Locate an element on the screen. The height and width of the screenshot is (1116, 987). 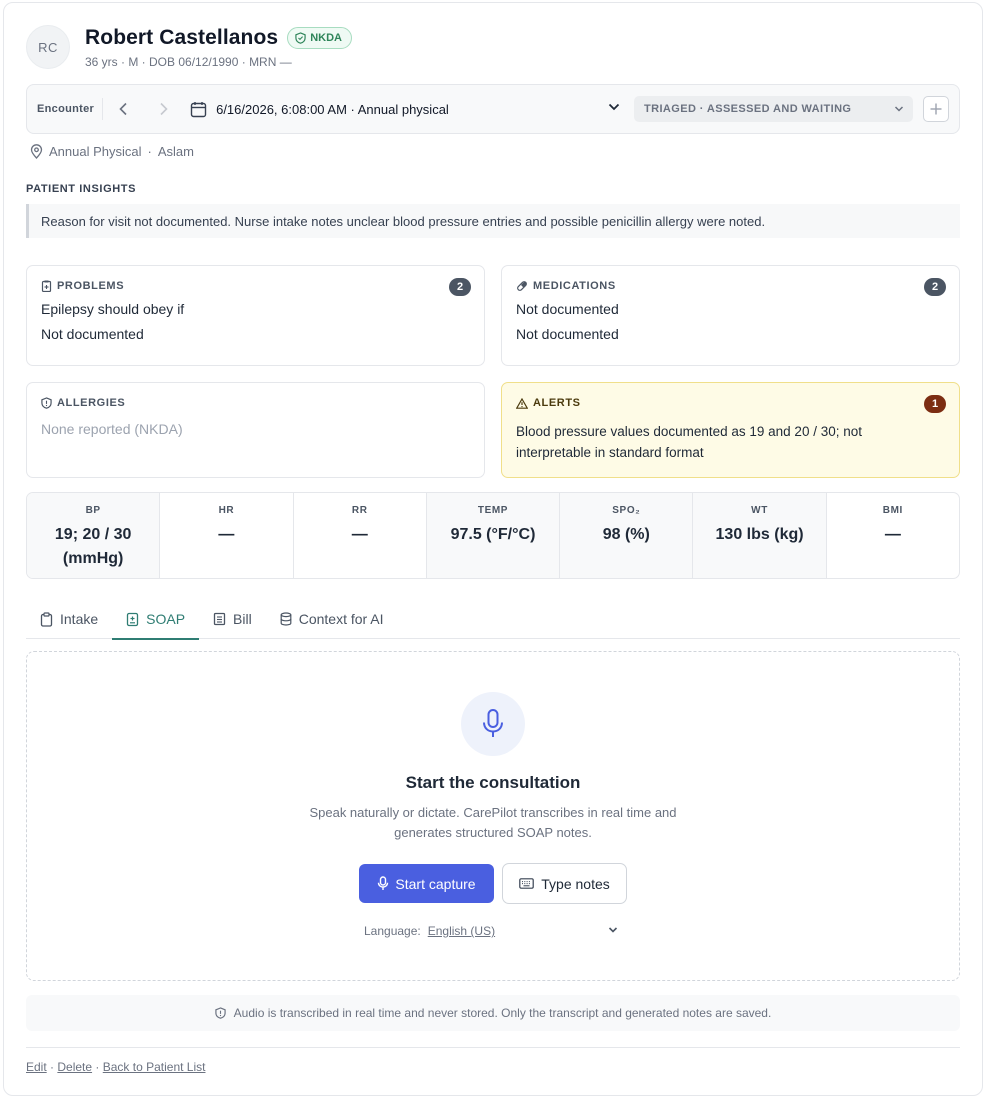
vital-value: 97.5 (°F/°C) is located at coordinates (493, 534).